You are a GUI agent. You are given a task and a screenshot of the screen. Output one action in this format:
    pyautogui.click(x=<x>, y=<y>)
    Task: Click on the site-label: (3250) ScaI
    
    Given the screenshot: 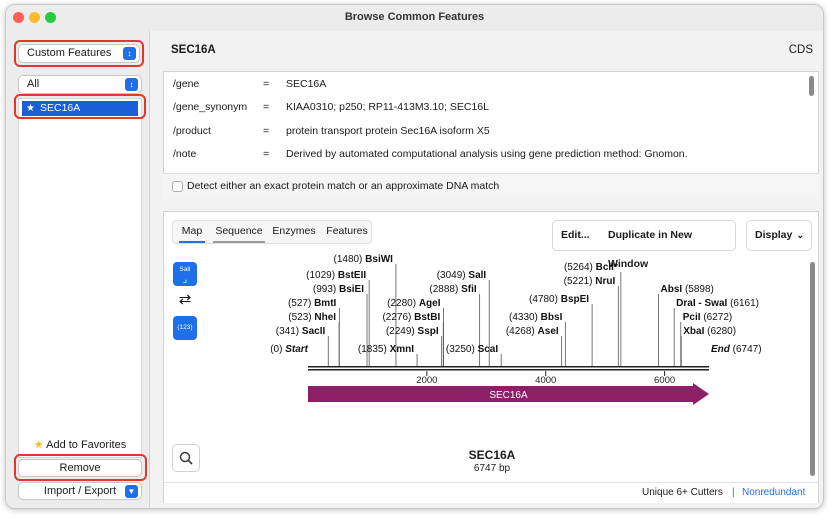 What is the action you would take?
    pyautogui.click(x=472, y=349)
    